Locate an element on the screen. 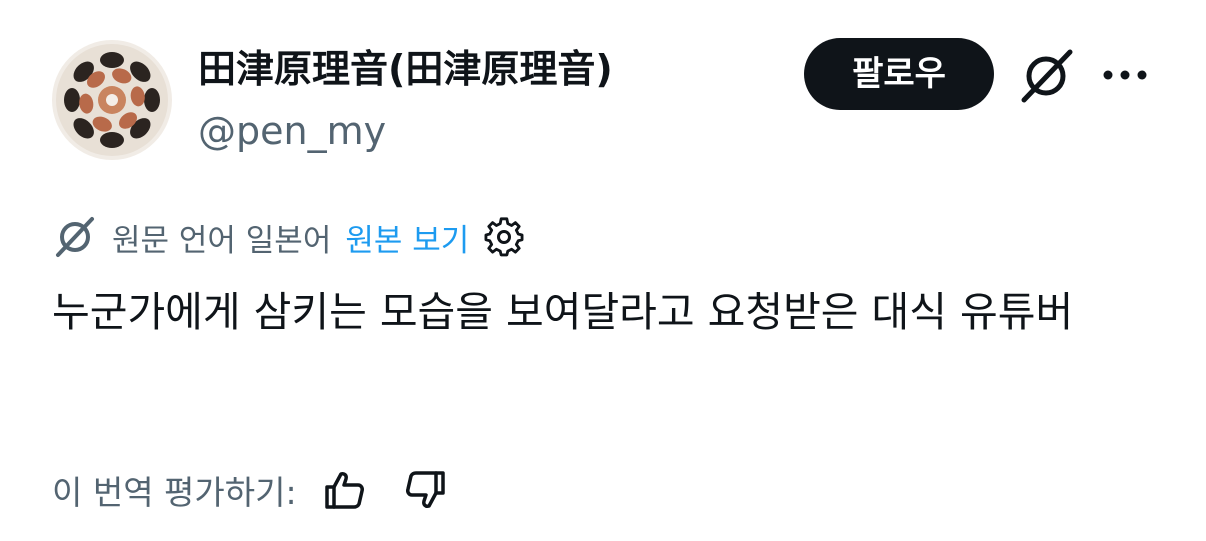 The image size is (1206, 541). source-language-label: 원문 언어 일본어 is located at coordinates (222, 240).